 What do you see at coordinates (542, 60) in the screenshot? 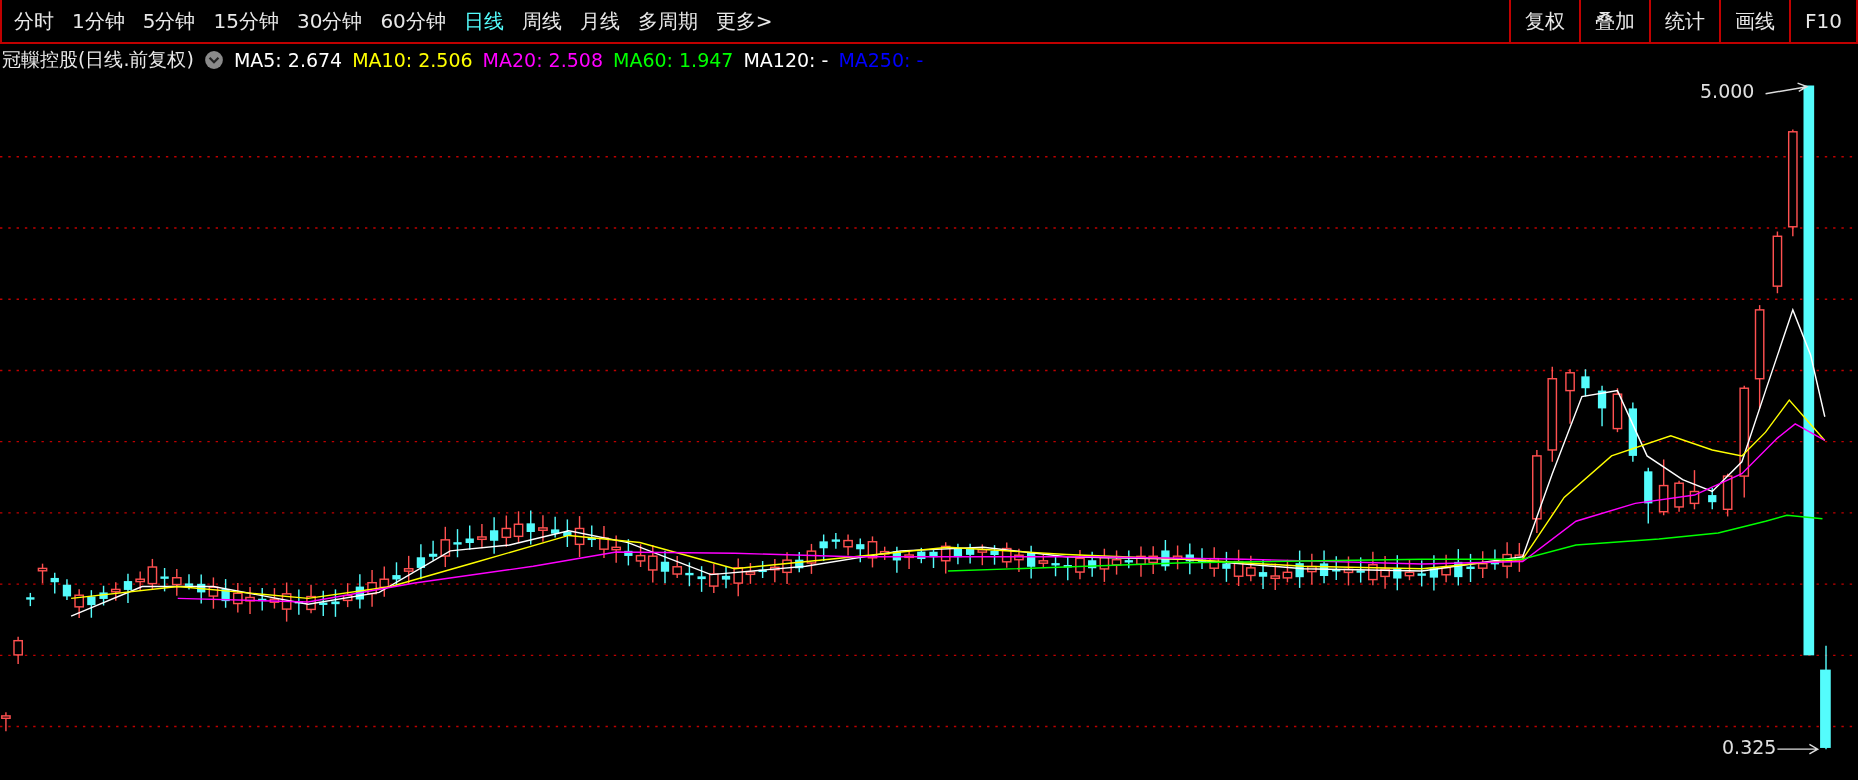
I see `moving-average-value: MA20: 2.508` at bounding box center [542, 60].